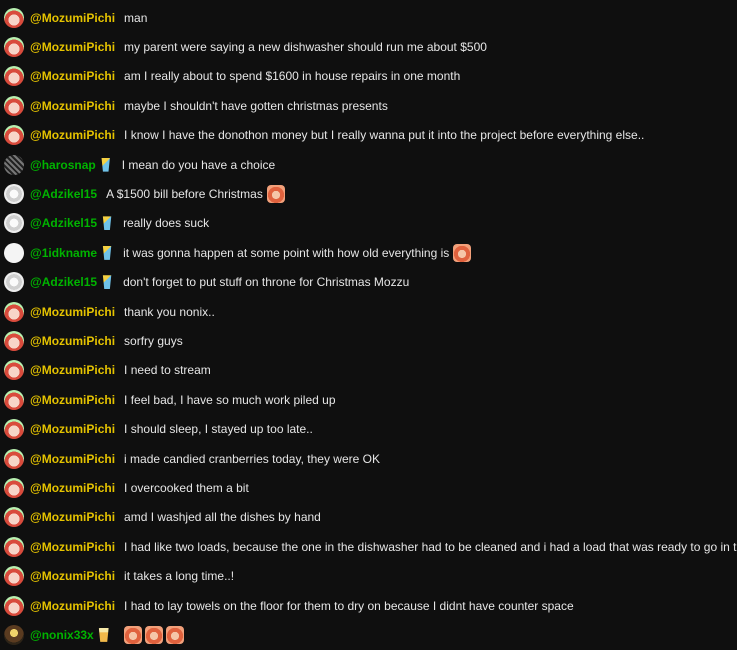 The image size is (737, 650). What do you see at coordinates (167, 370) in the screenshot?
I see `message-text: I need to stream` at bounding box center [167, 370].